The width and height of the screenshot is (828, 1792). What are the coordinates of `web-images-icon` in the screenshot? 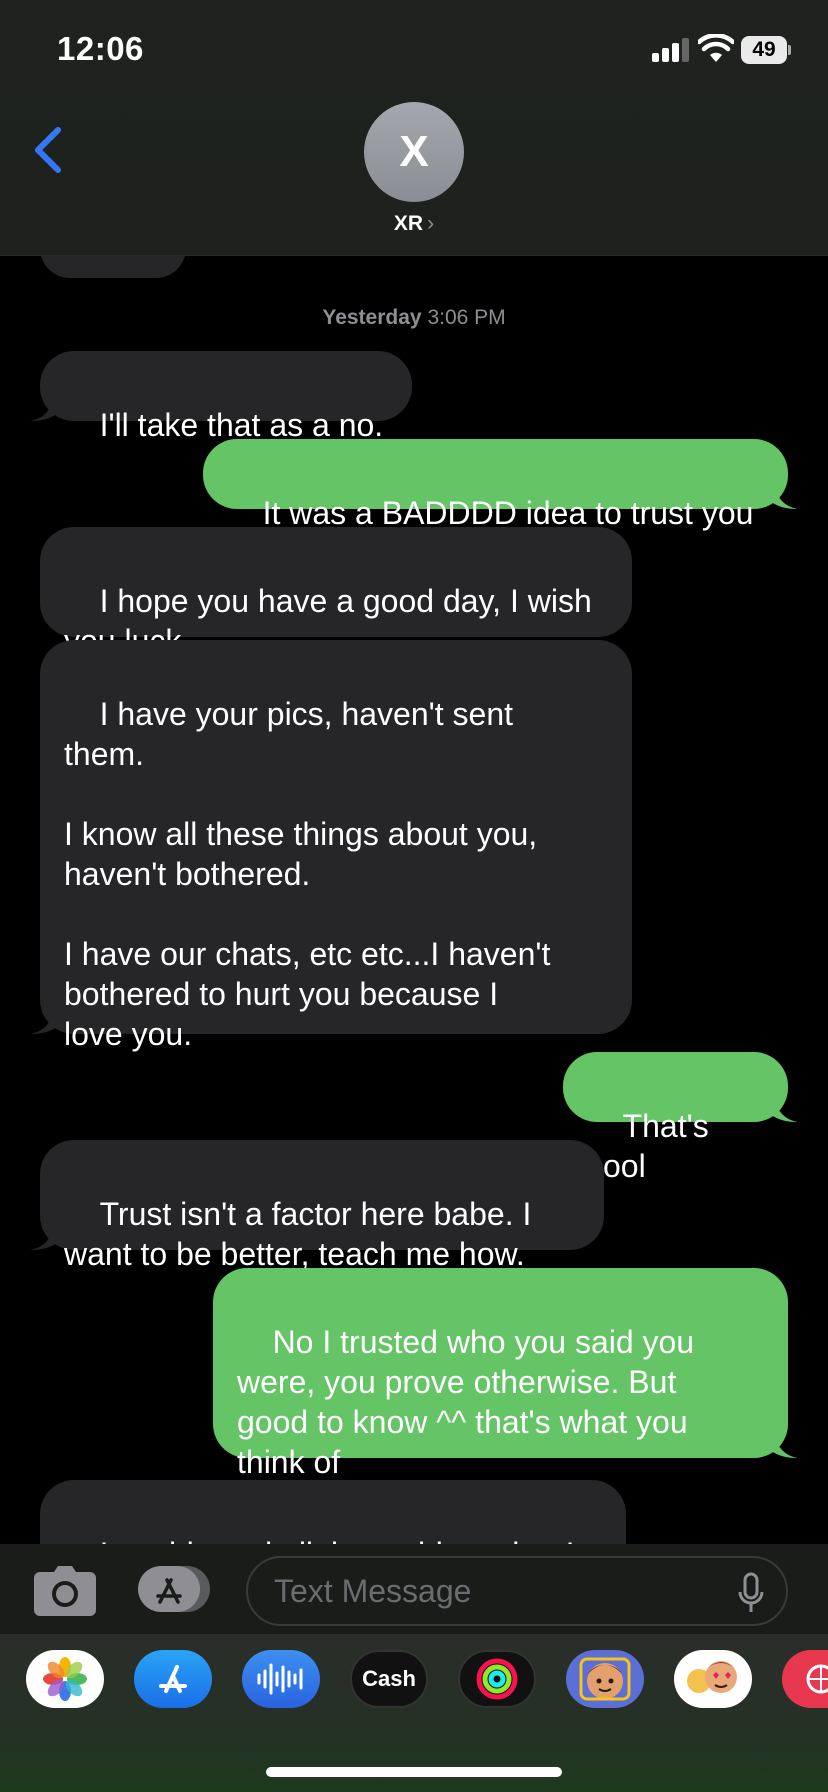 It's located at (805, 1679).